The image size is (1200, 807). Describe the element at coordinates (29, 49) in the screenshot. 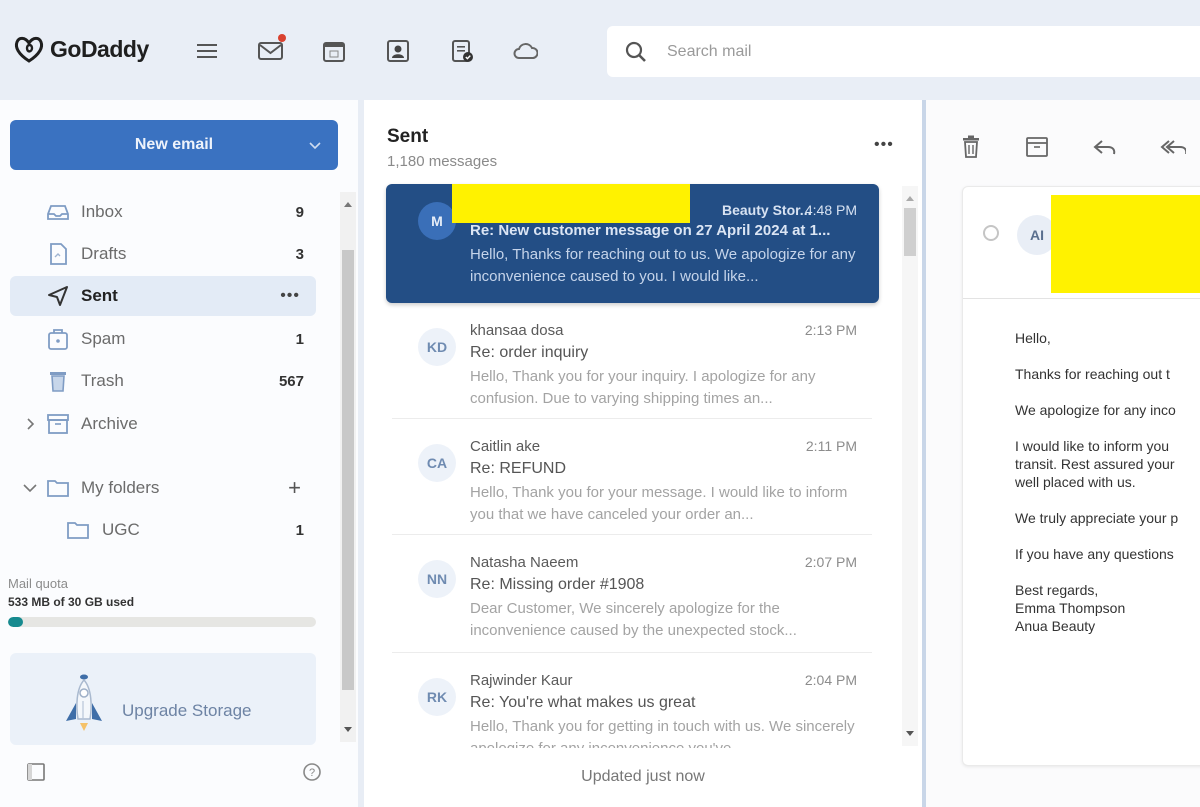

I see `godaddy-logo-icon` at that location.